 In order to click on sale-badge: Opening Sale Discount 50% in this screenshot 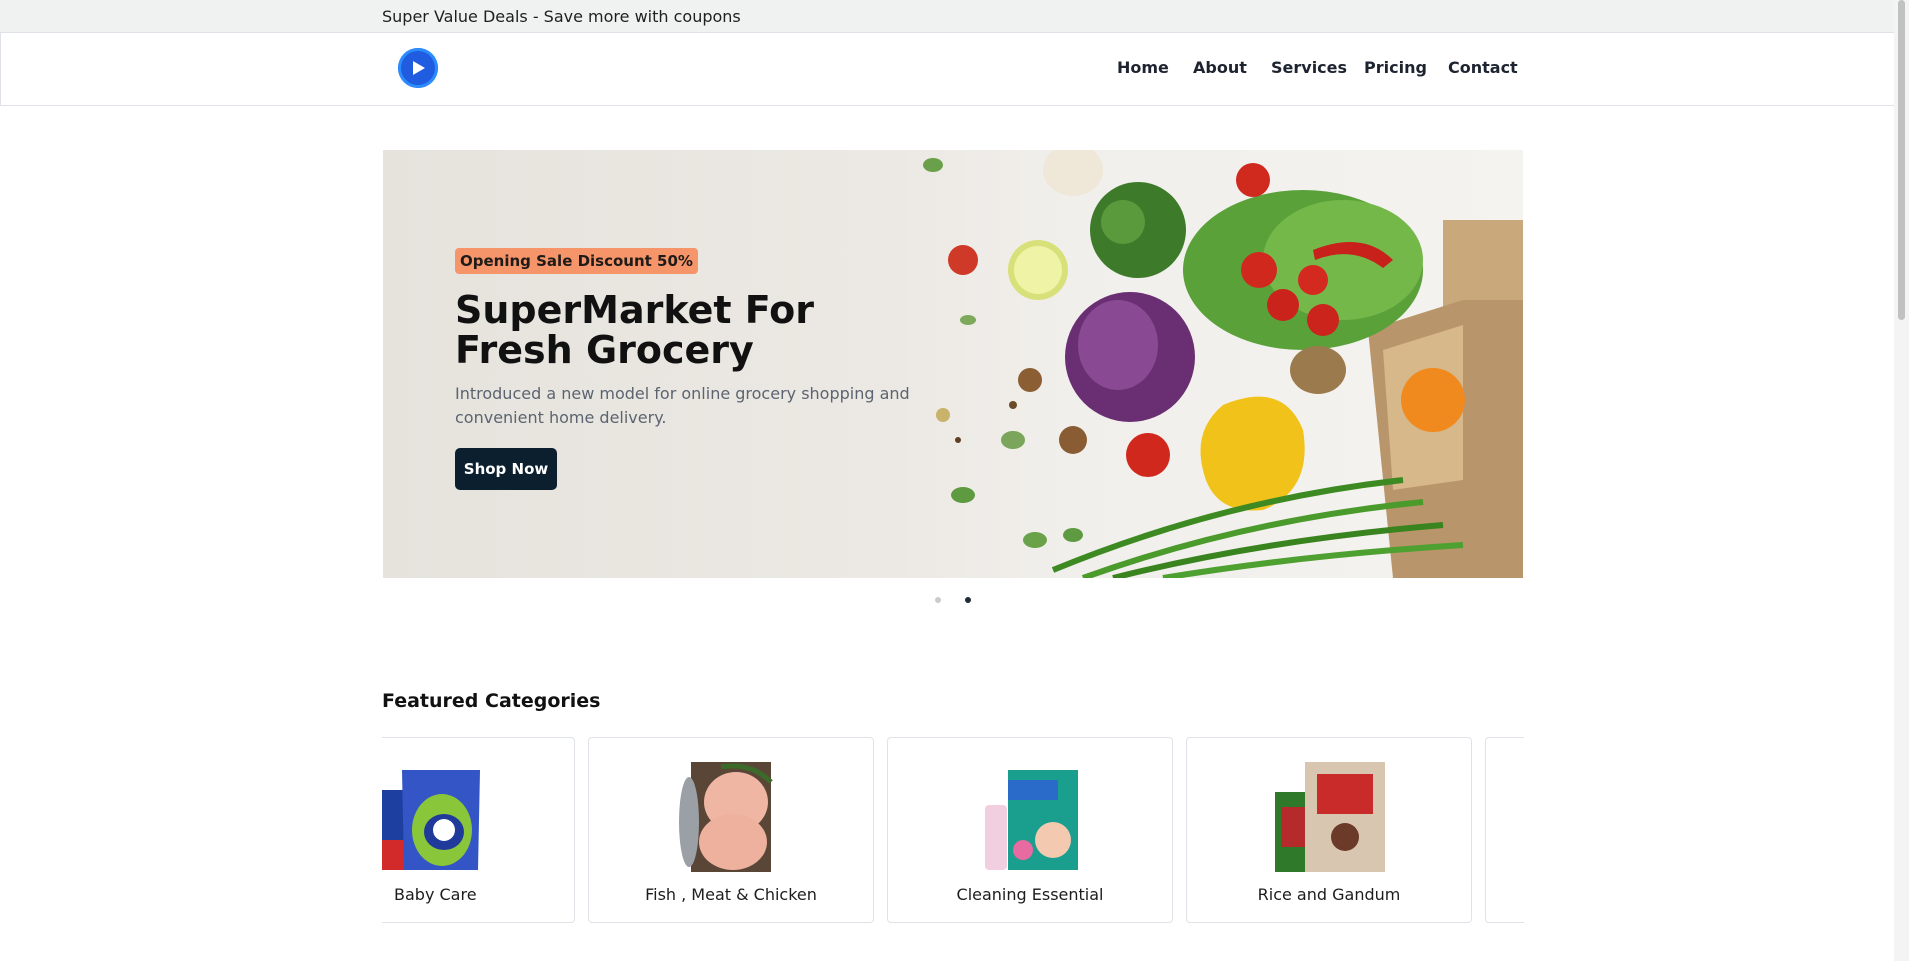, I will do `click(576, 261)`.